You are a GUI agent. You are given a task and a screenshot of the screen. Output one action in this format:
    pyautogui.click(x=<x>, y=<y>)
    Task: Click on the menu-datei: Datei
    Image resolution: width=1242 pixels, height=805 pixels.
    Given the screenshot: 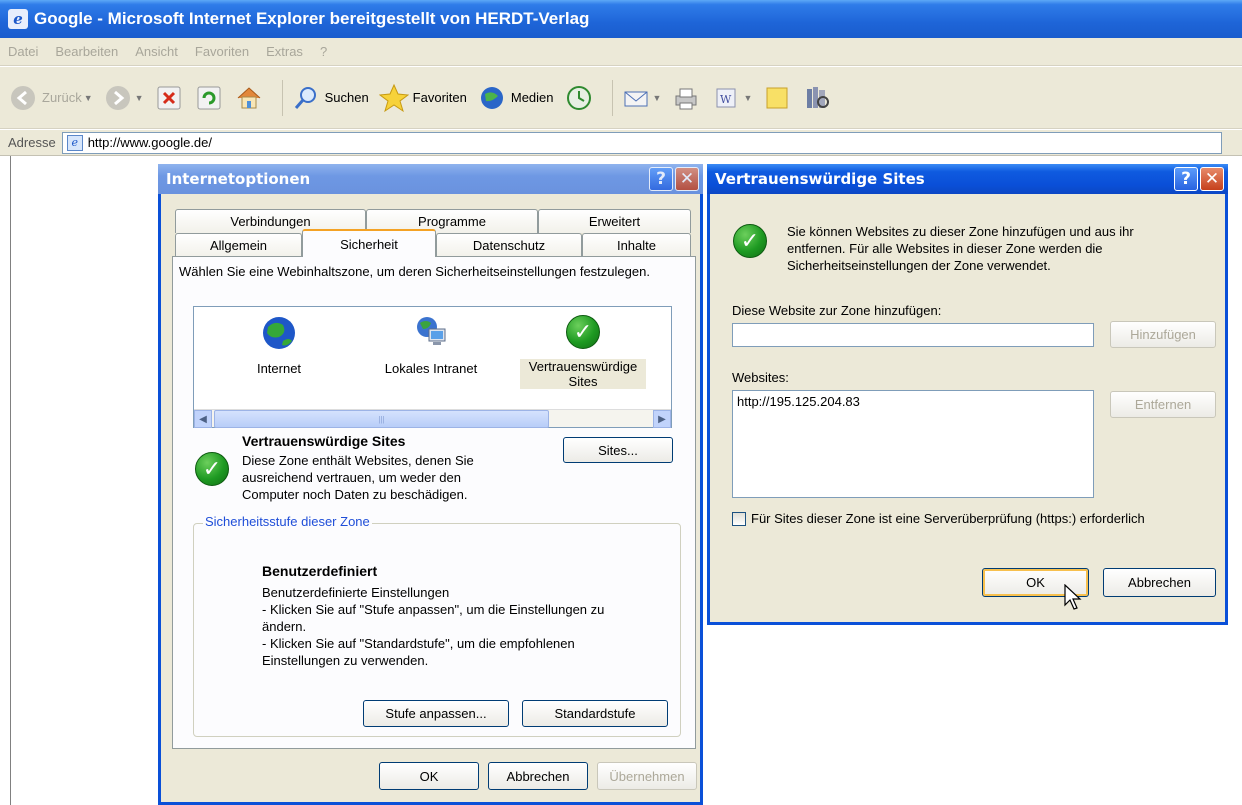 What is the action you would take?
    pyautogui.click(x=23, y=51)
    